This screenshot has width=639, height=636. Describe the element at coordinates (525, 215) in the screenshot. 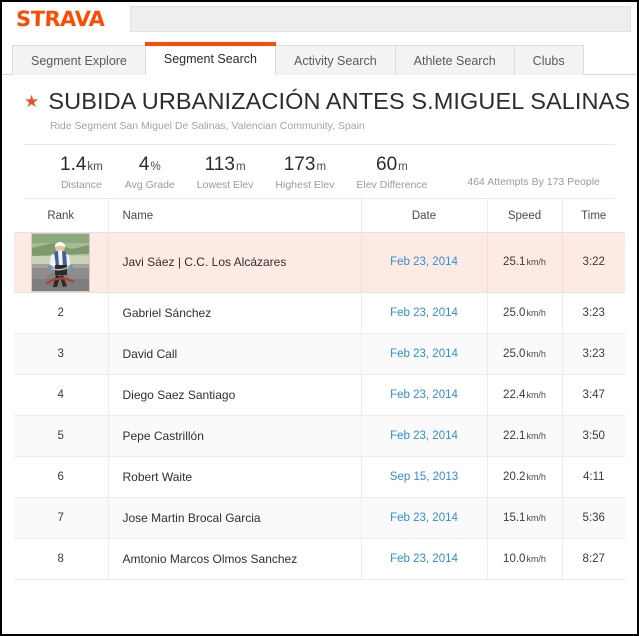

I see `column-header-speed: Speed` at that location.